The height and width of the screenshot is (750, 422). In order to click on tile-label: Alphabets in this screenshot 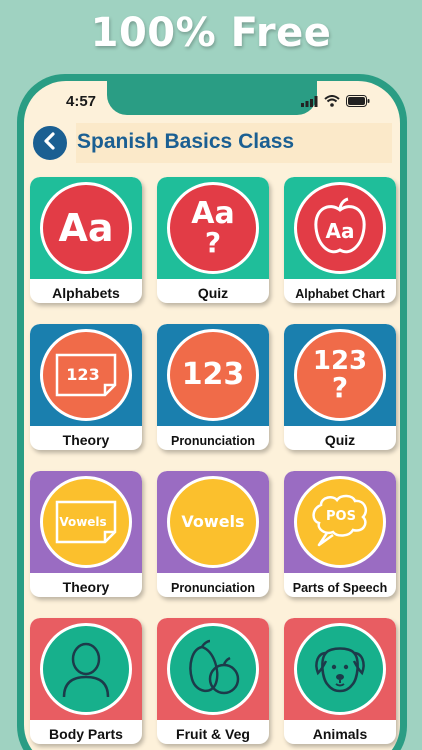, I will do `click(86, 293)`.